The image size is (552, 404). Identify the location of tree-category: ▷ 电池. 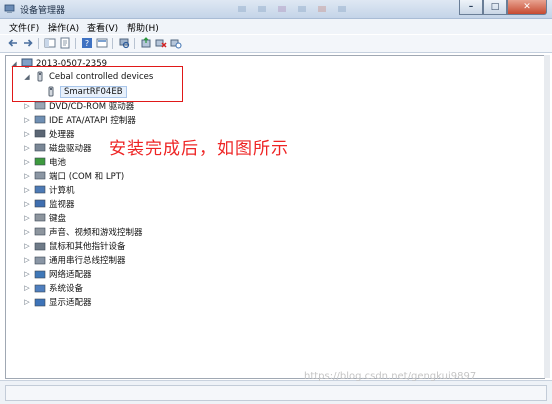
(44, 161).